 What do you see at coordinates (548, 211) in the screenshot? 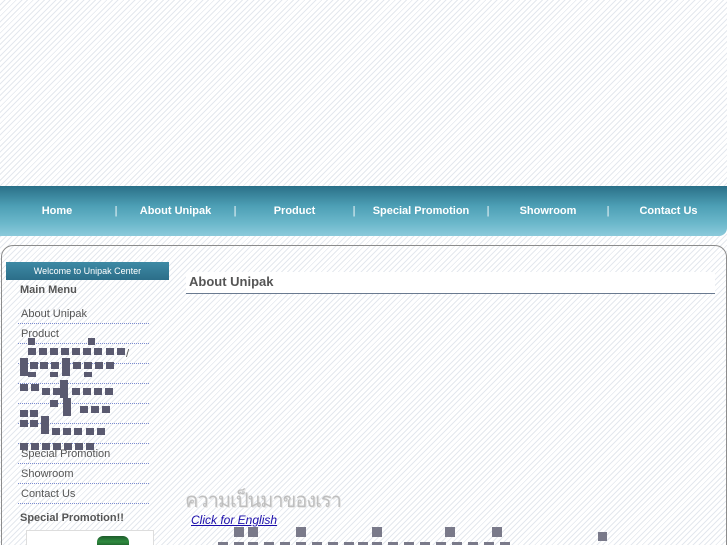
I see `nav-showroom: Showroom` at bounding box center [548, 211].